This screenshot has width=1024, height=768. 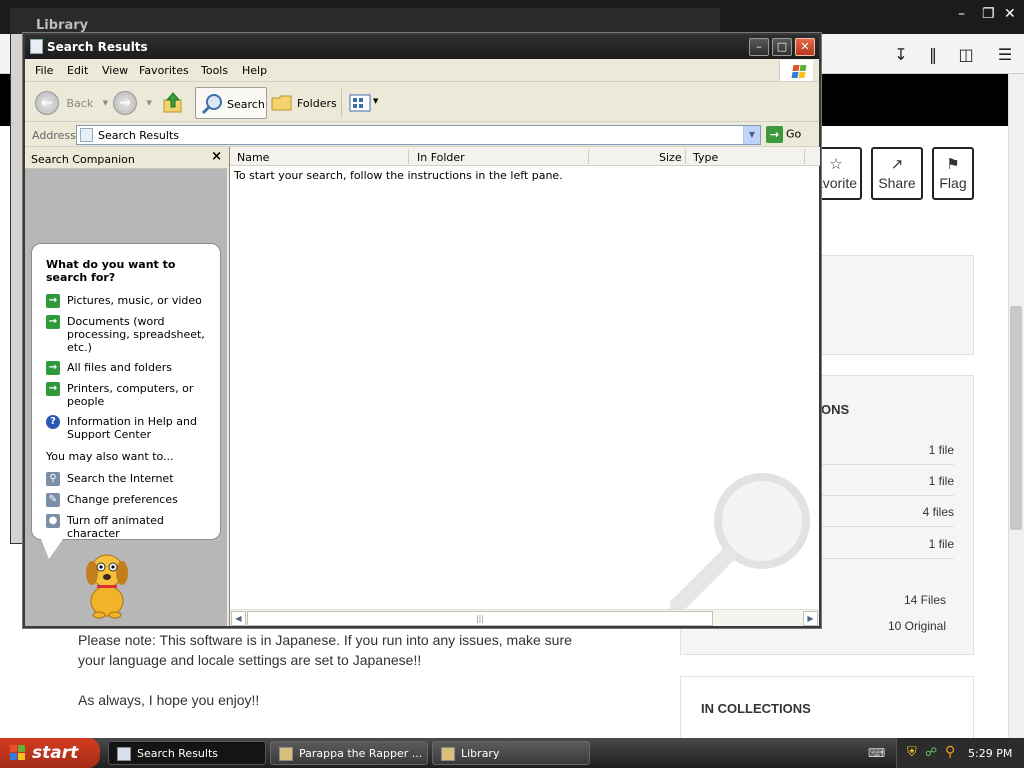 What do you see at coordinates (441, 157) in the screenshot?
I see `column-in-folder: In Folder` at bounding box center [441, 157].